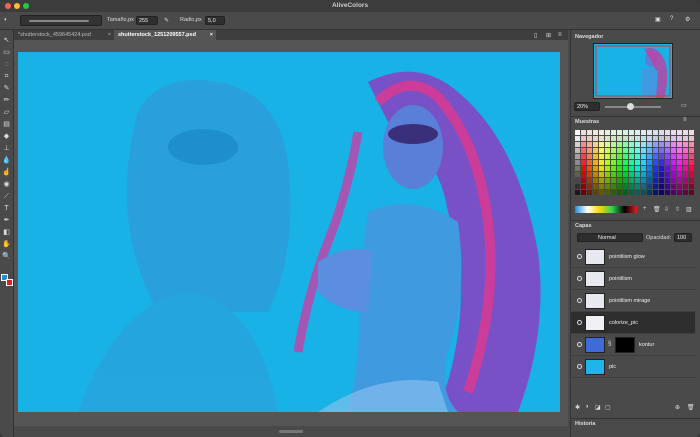 This screenshot has height=437, width=700. Describe the element at coordinates (215, 20) in the screenshot. I see `radius-field: 5,0` at that location.